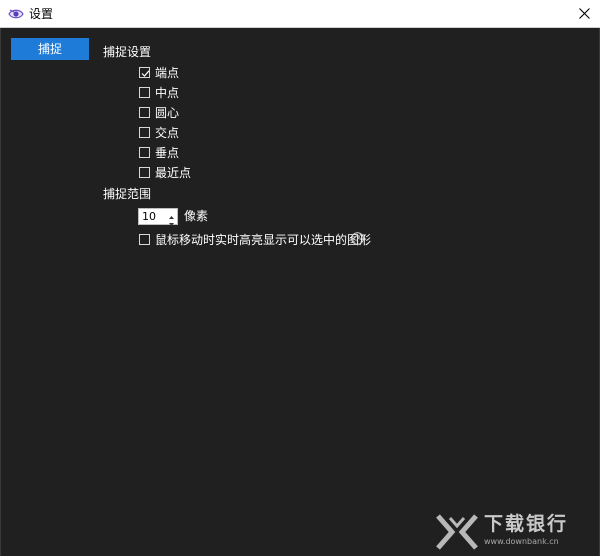  I want to click on checkbox-perpendicular-label: 垂点, so click(167, 153).